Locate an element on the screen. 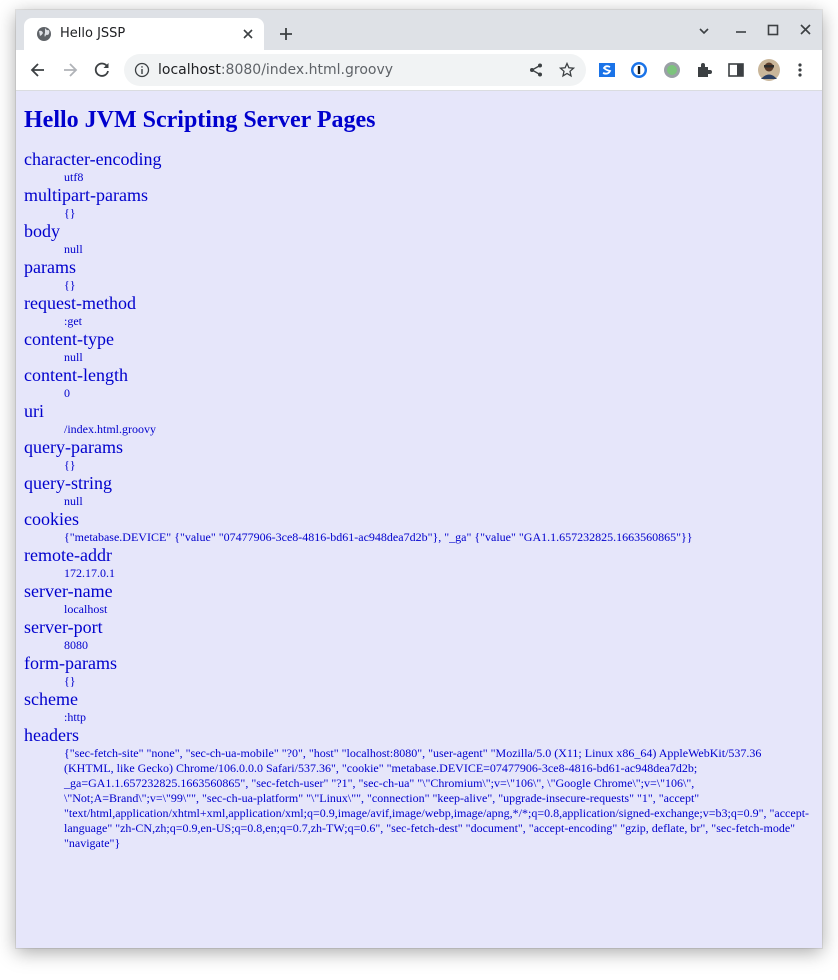 This screenshot has height=980, width=838. param-value: /index.html.groovy is located at coordinates (110, 429).